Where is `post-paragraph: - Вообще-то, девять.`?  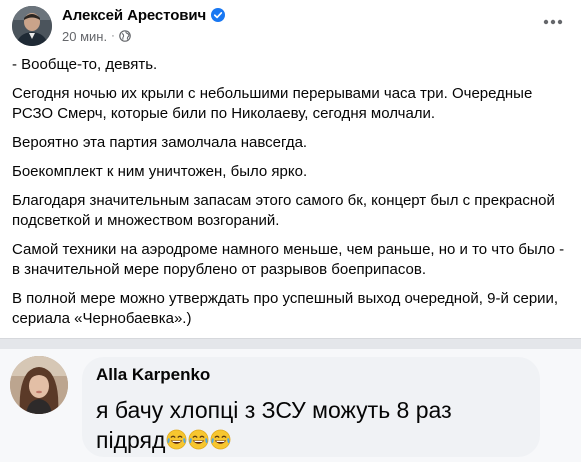
post-paragraph: - Вообще-то, девять. is located at coordinates (85, 64).